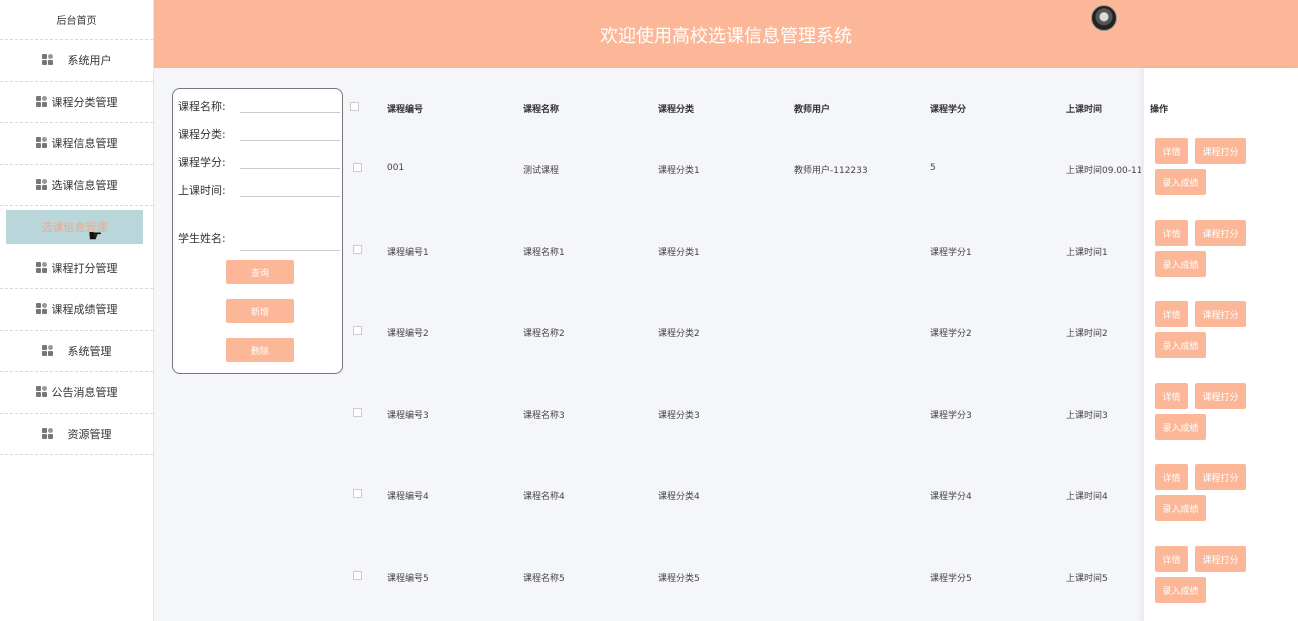  I want to click on credit-label: 课程学分:, so click(202, 162).